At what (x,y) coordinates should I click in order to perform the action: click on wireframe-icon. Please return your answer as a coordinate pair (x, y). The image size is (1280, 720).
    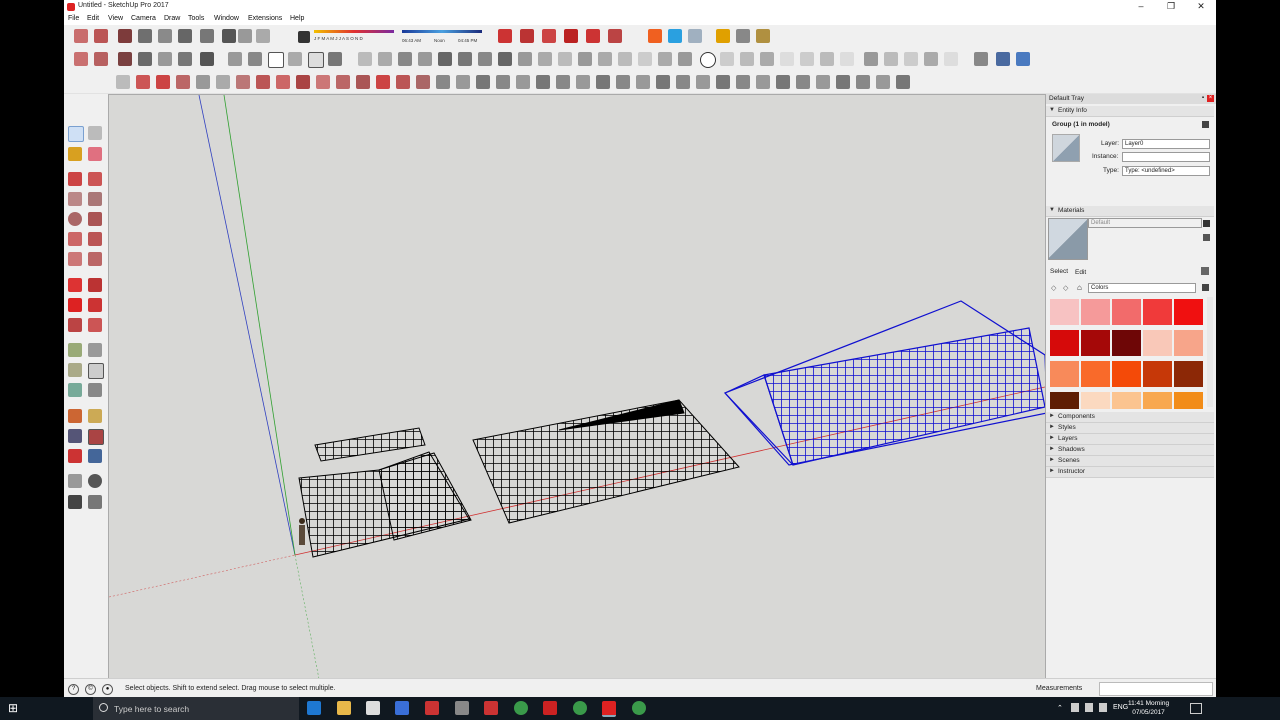
    Looking at the image, I should click on (405, 59).